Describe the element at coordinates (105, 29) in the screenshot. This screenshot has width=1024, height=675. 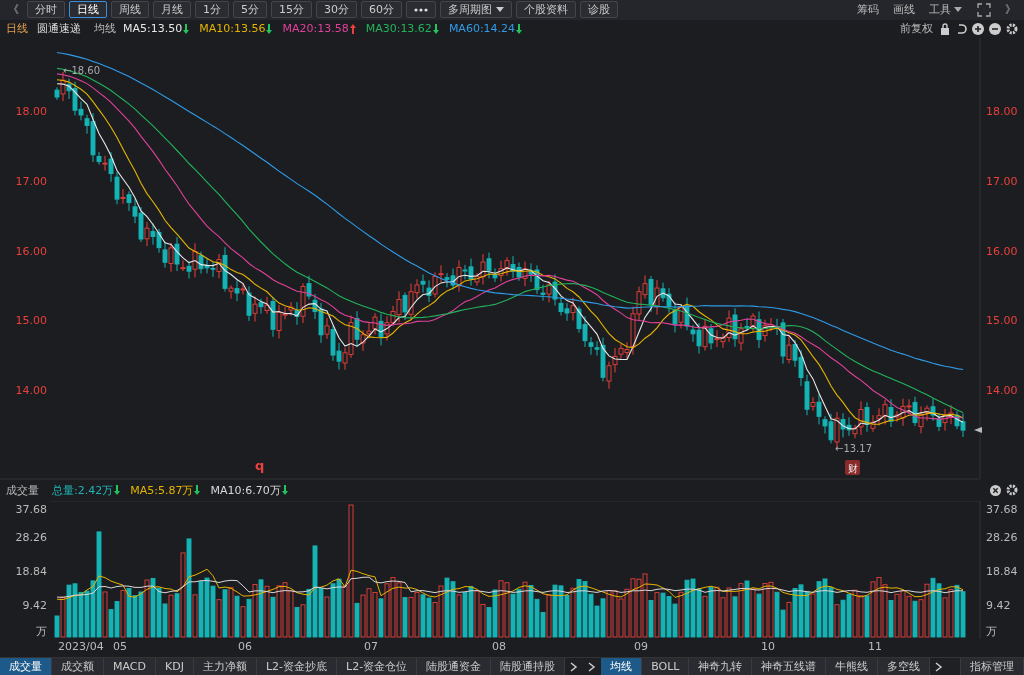
I see `indicator-label: 均线` at that location.